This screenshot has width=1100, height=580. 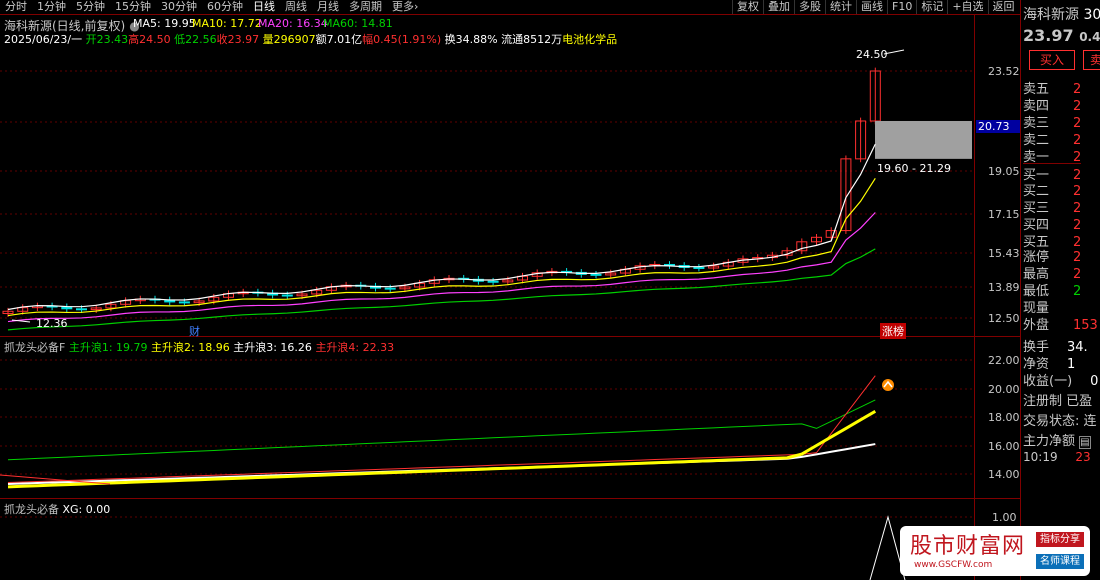 I want to click on main-flow: 主力净额 ▤, so click(x=1057, y=439).